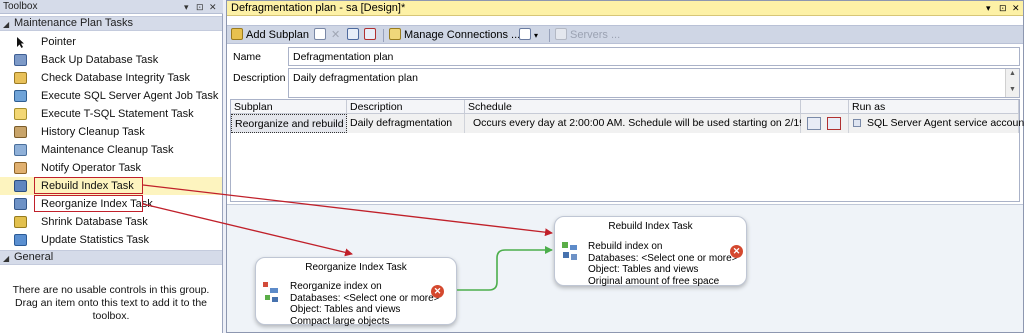  Describe the element at coordinates (289, 123) in the screenshot. I see `cell-subplan: Reorganize and rebuild` at that location.